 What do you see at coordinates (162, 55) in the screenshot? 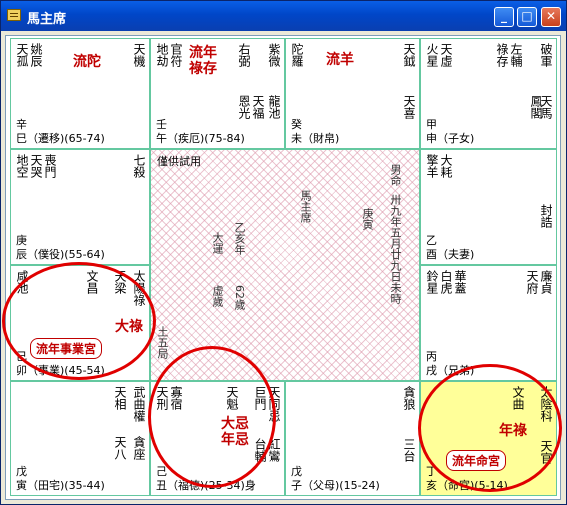
I see `star-group: 地劫` at bounding box center [162, 55].